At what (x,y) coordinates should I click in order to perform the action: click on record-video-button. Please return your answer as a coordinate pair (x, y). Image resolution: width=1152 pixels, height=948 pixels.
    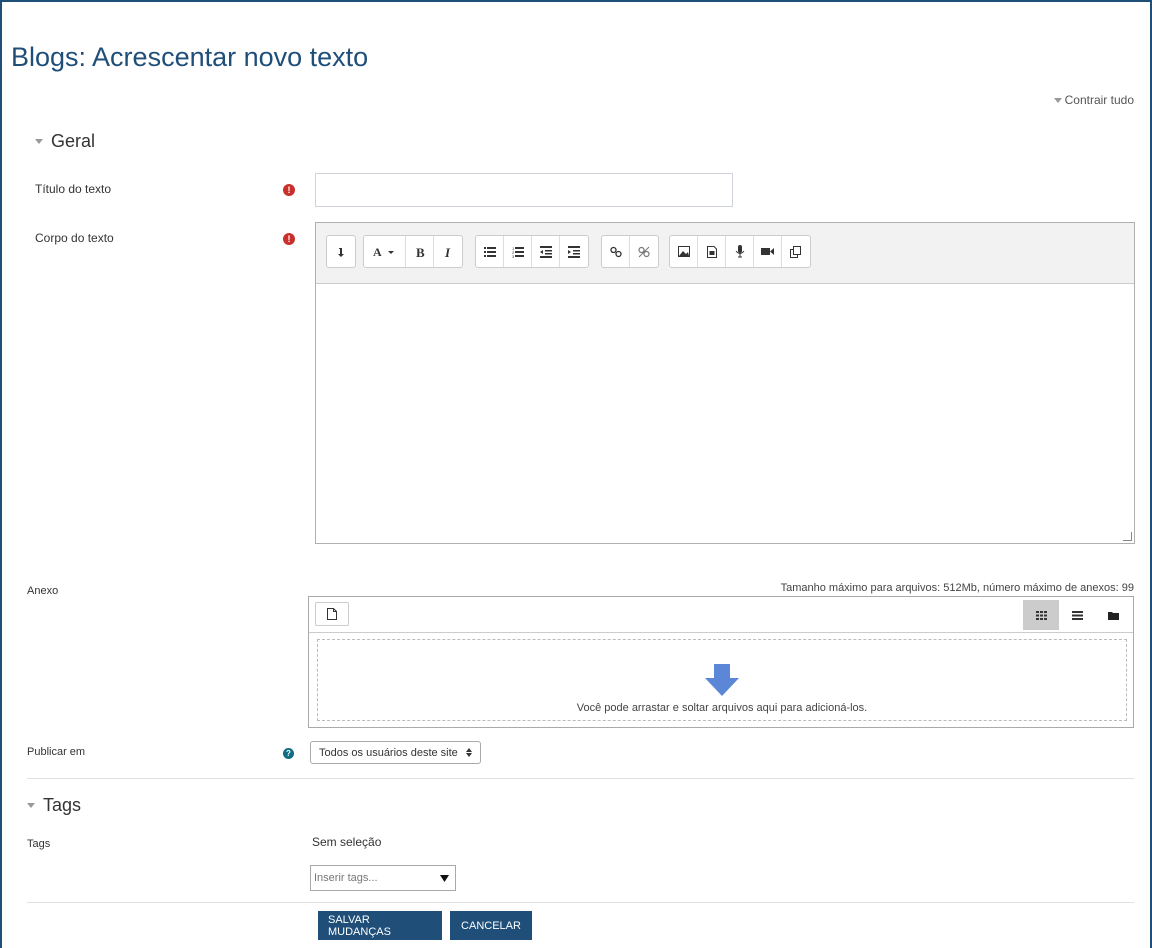
    Looking at the image, I should click on (768, 251).